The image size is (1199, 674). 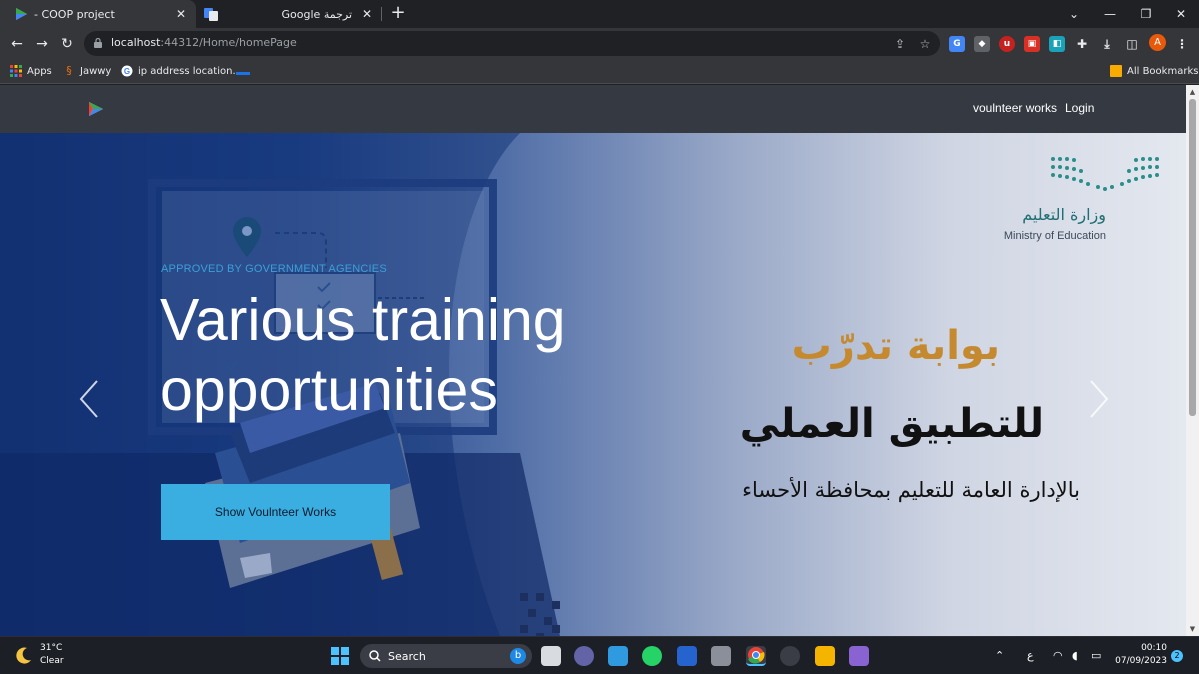 I want to click on notification-badge: 2, so click(x=1177, y=656).